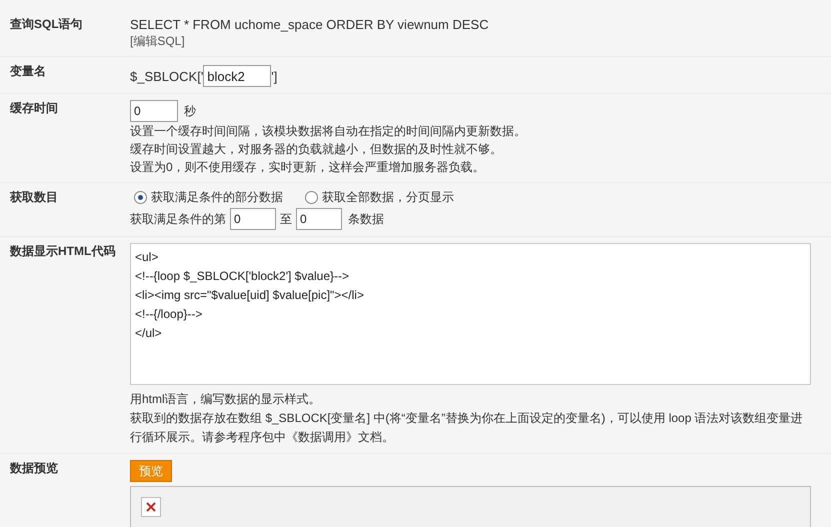  I want to click on radio-label: 获取全部数据，分页显示, so click(388, 197).